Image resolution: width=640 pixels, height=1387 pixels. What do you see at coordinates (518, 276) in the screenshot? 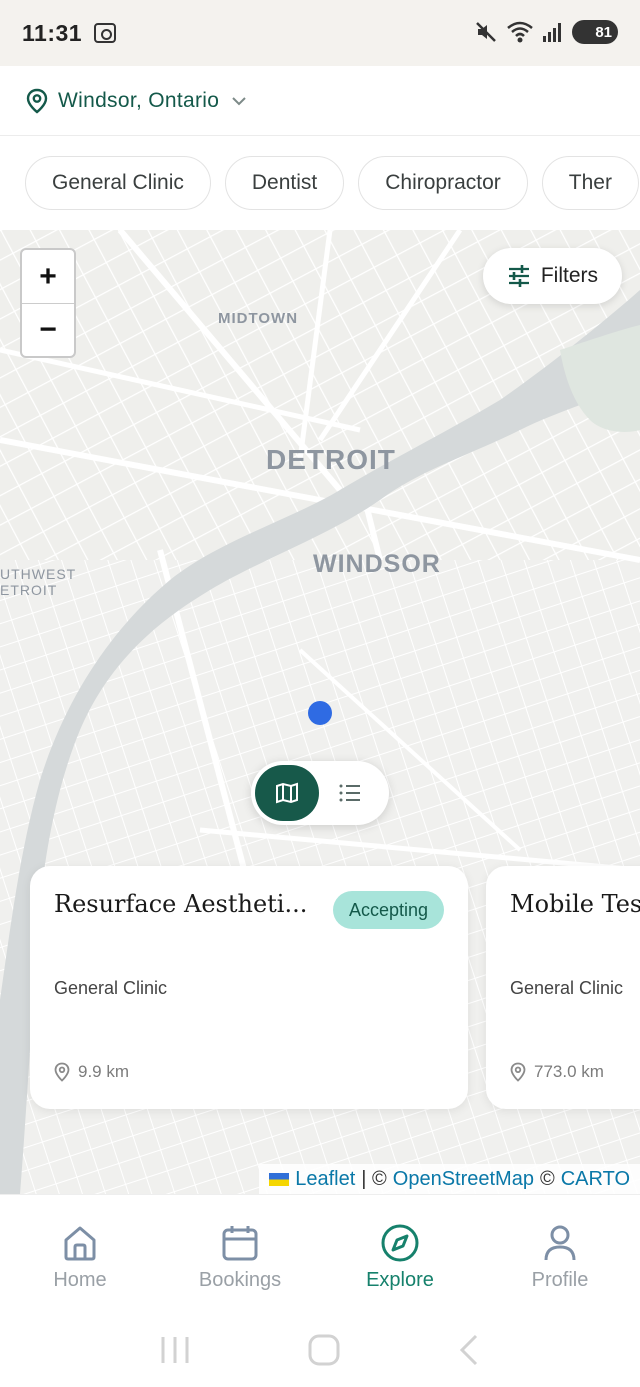
I see `sliders-icon` at bounding box center [518, 276].